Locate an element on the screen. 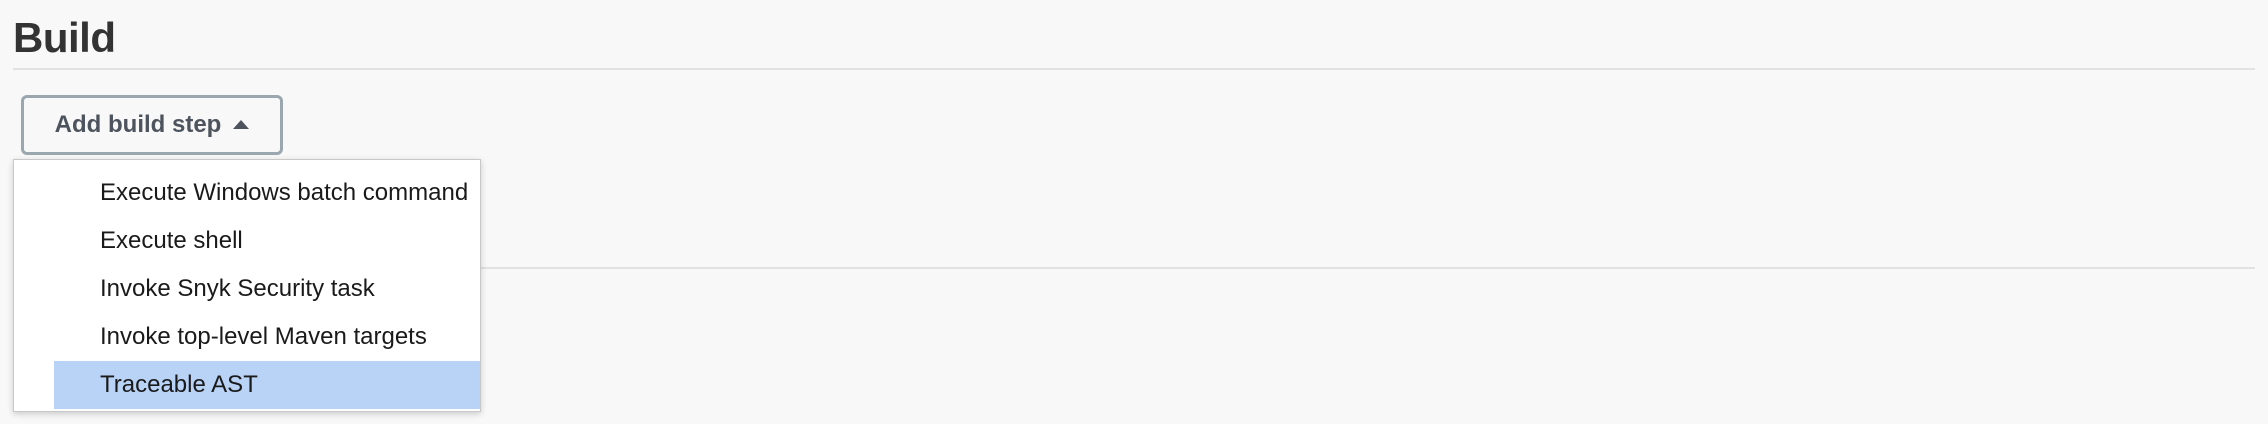  add-build-step-button: Add build step is located at coordinates (152, 125).